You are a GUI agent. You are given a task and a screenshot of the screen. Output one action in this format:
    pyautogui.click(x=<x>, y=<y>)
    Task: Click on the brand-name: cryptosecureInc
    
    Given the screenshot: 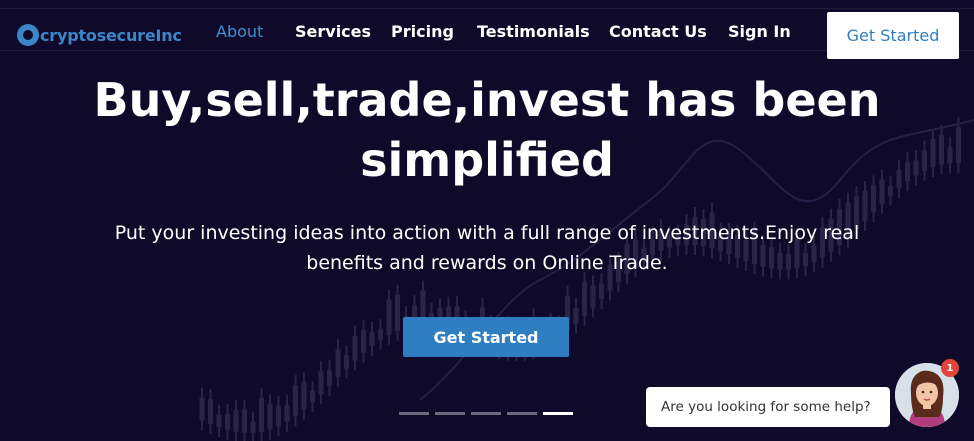 What is the action you would take?
    pyautogui.click(x=111, y=35)
    